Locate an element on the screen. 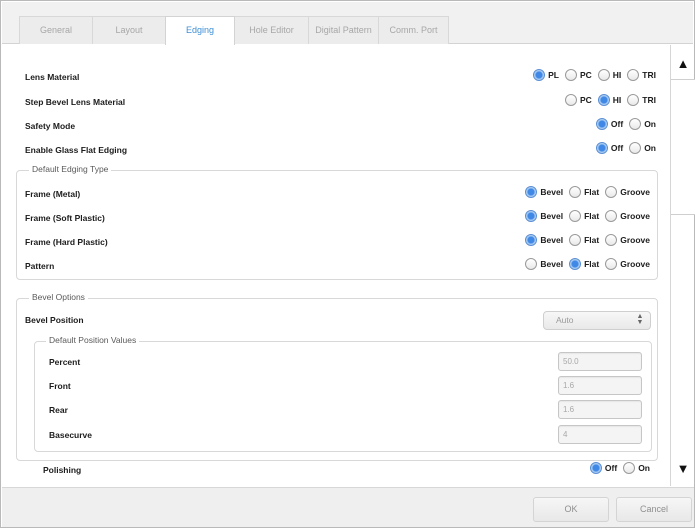 The image size is (695, 528). pattern-options: Bevel Flat Groove is located at coordinates (586, 264).